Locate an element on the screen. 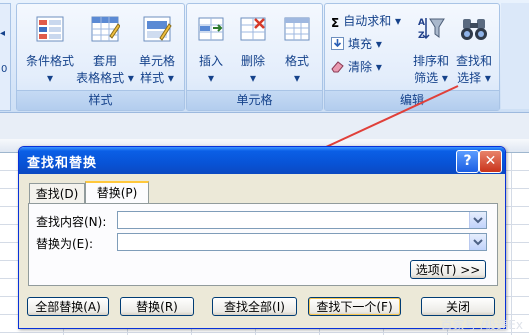 The image size is (529, 335). replace-with-label: 替换为(E): is located at coordinates (64, 244).